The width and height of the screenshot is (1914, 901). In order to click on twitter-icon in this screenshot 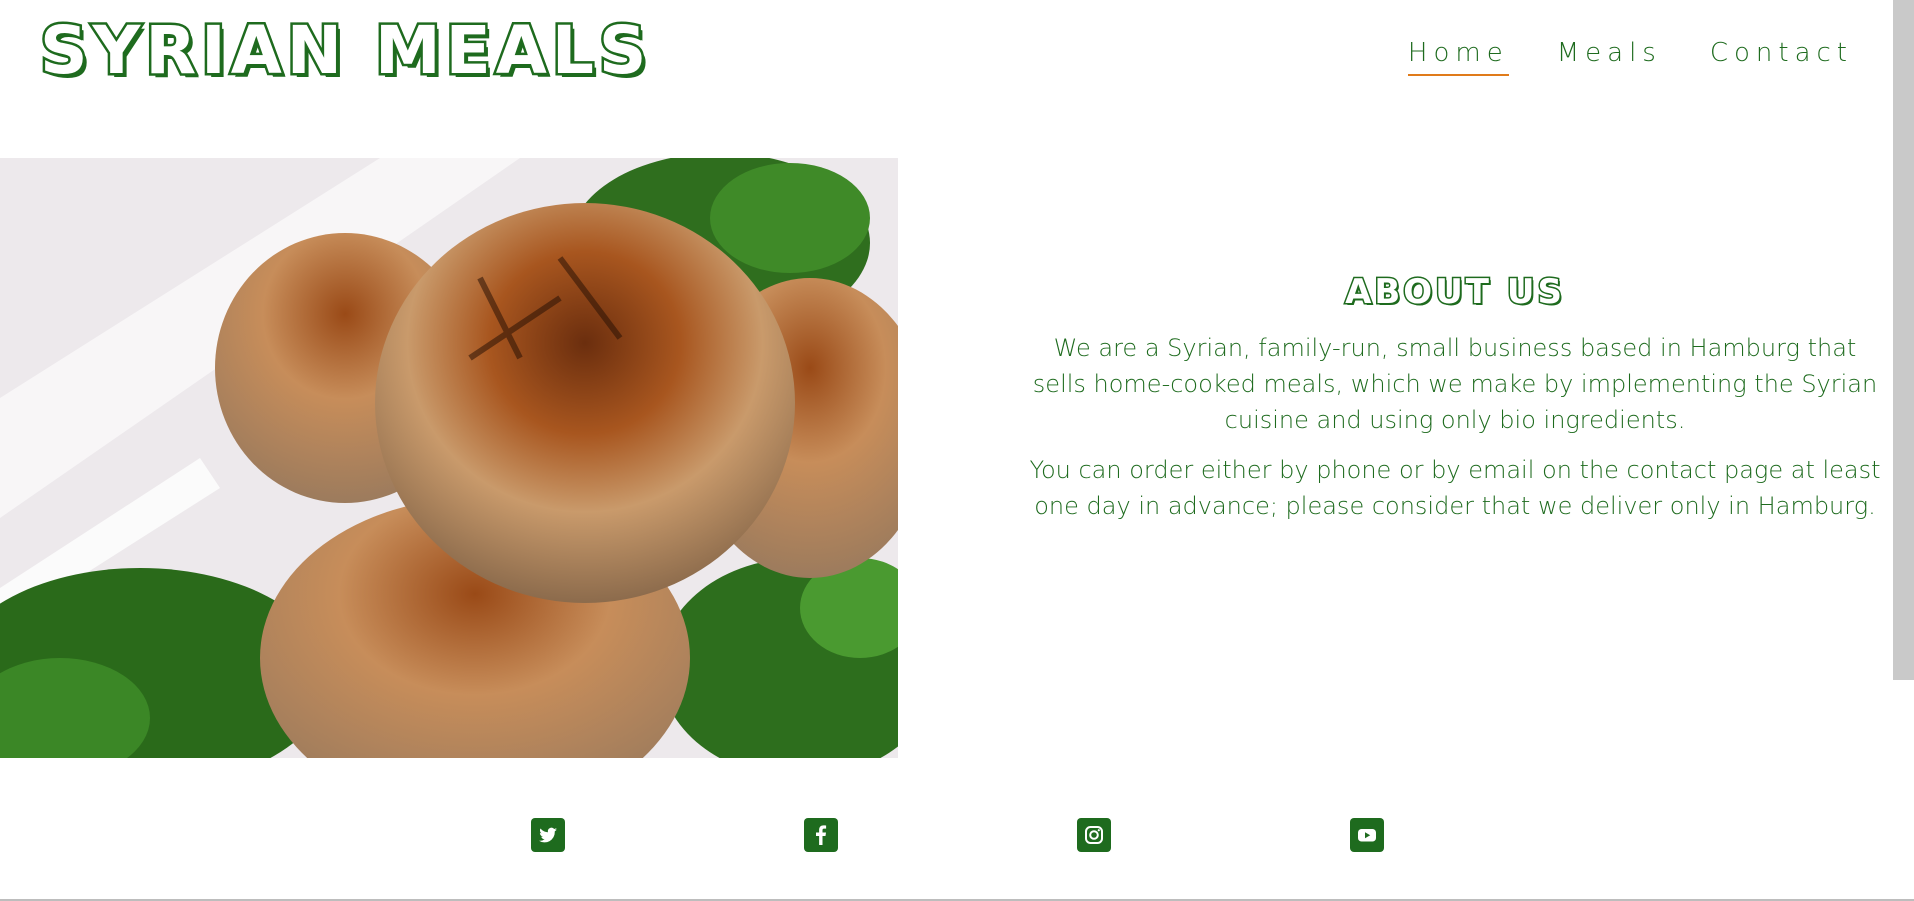, I will do `click(548, 835)`.